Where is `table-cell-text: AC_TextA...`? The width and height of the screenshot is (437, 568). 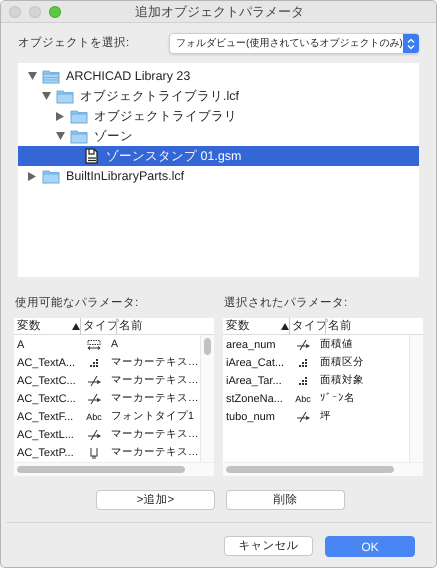 table-cell-text: AC_TextA... is located at coordinates (46, 363).